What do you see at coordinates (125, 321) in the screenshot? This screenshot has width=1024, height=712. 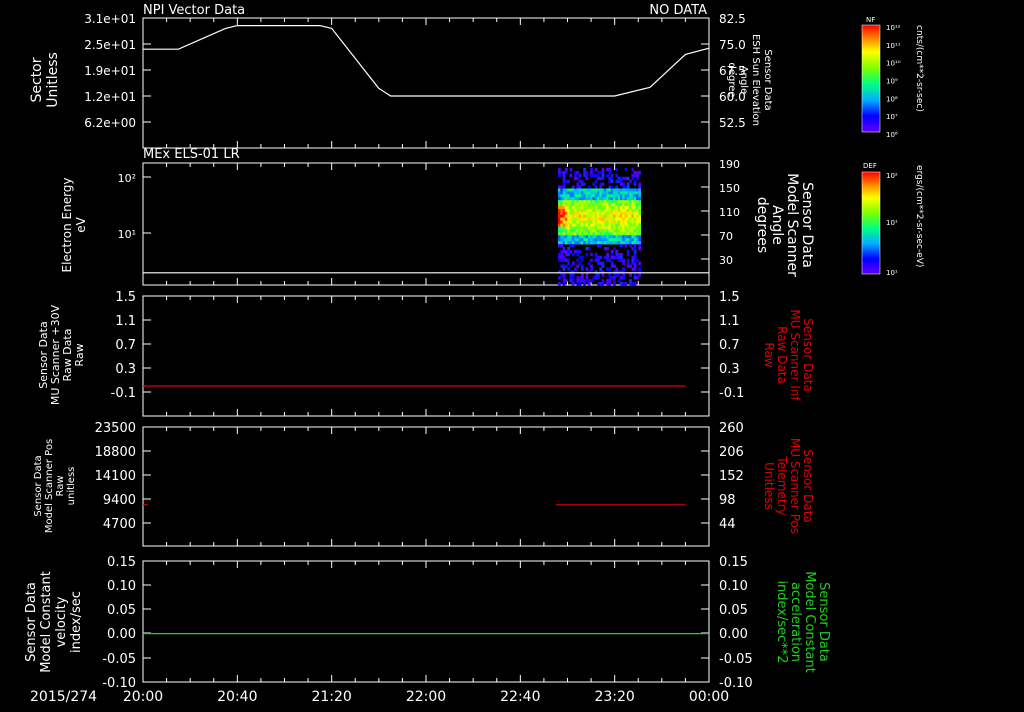 I see `panel3-left-tick-label: 1.1` at bounding box center [125, 321].